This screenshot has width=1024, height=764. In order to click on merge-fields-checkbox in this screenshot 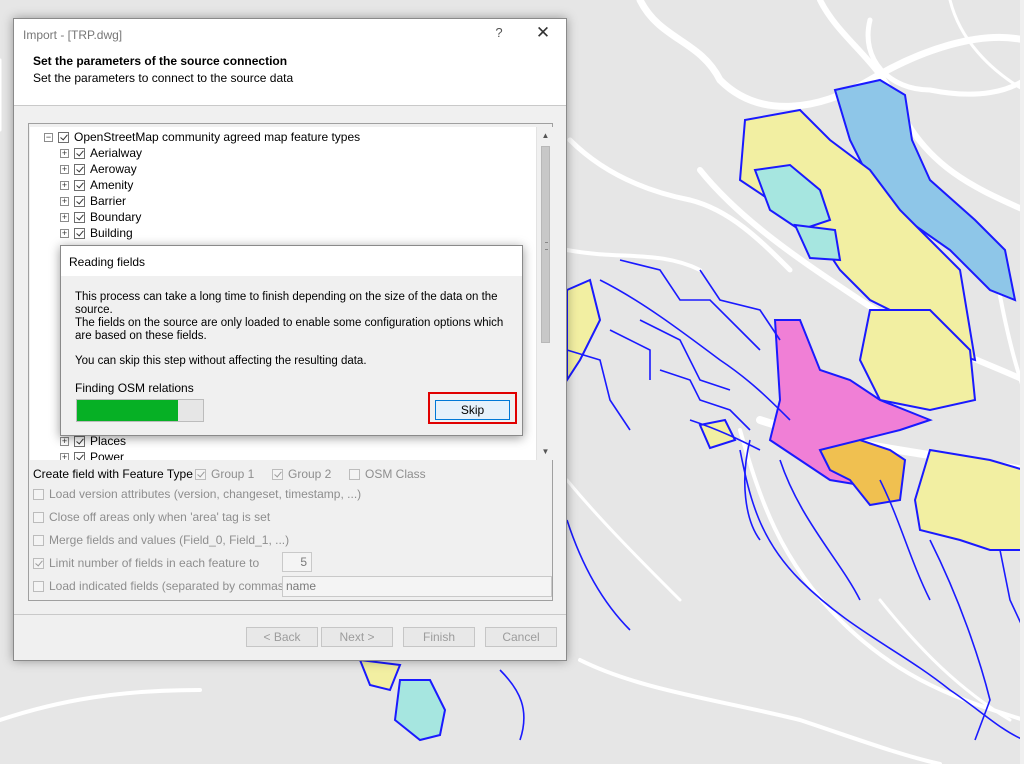, I will do `click(38, 540)`.